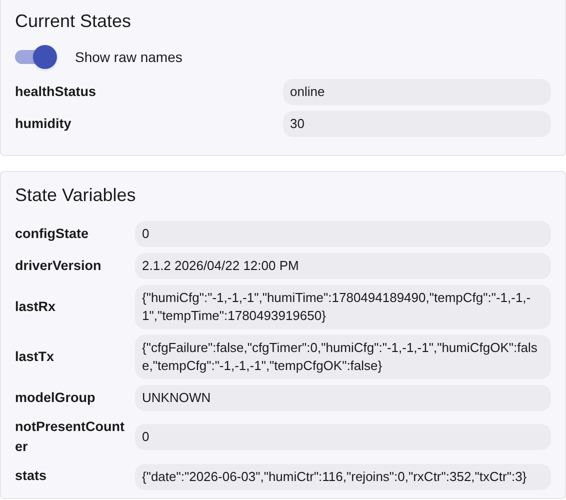 Image resolution: width=566 pixels, height=500 pixels. What do you see at coordinates (31, 476) in the screenshot?
I see `field-name: stats` at bounding box center [31, 476].